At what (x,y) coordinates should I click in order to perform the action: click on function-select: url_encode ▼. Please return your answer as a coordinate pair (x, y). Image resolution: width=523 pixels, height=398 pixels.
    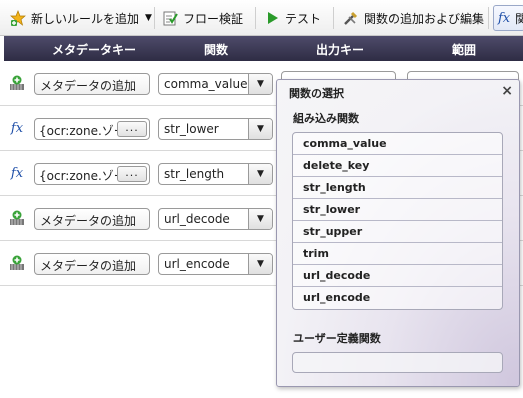
    Looking at the image, I should click on (215, 264).